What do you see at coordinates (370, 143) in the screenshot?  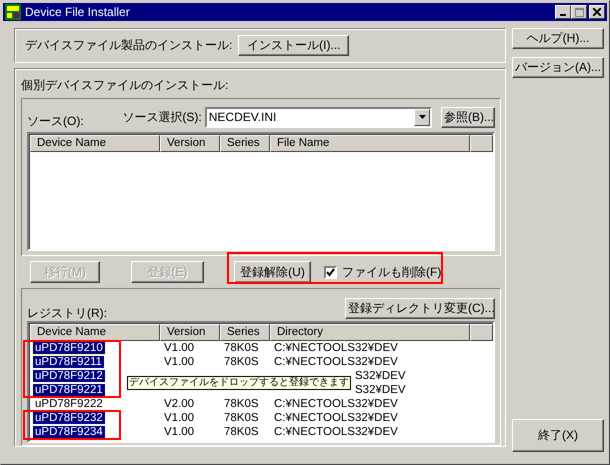 I see `column-header: File Name` at bounding box center [370, 143].